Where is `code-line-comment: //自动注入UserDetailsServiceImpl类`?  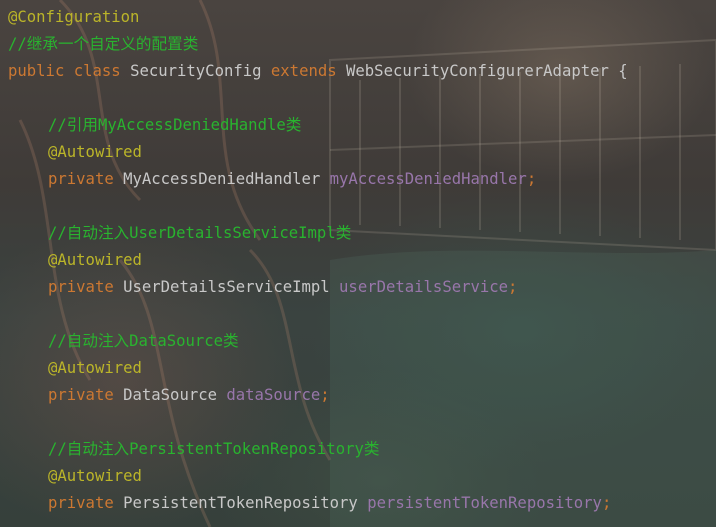
code-line-comment: //自动注入UserDetailsServiceImpl类 is located at coordinates (318, 233).